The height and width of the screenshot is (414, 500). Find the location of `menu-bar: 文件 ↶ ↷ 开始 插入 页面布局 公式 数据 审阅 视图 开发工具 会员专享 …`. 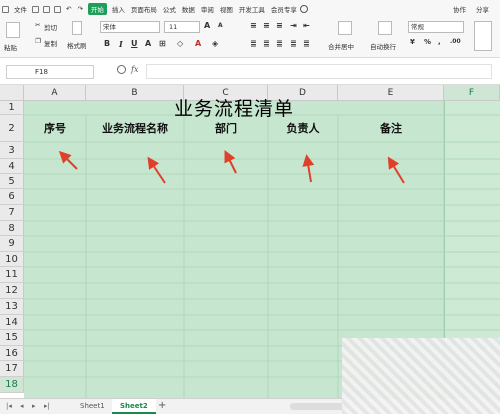

menu-bar: 文件 ↶ ↷ 开始 插入 页面布局 公式 数据 审阅 视图 开发工具 会员专享 … is located at coordinates (250, 9).